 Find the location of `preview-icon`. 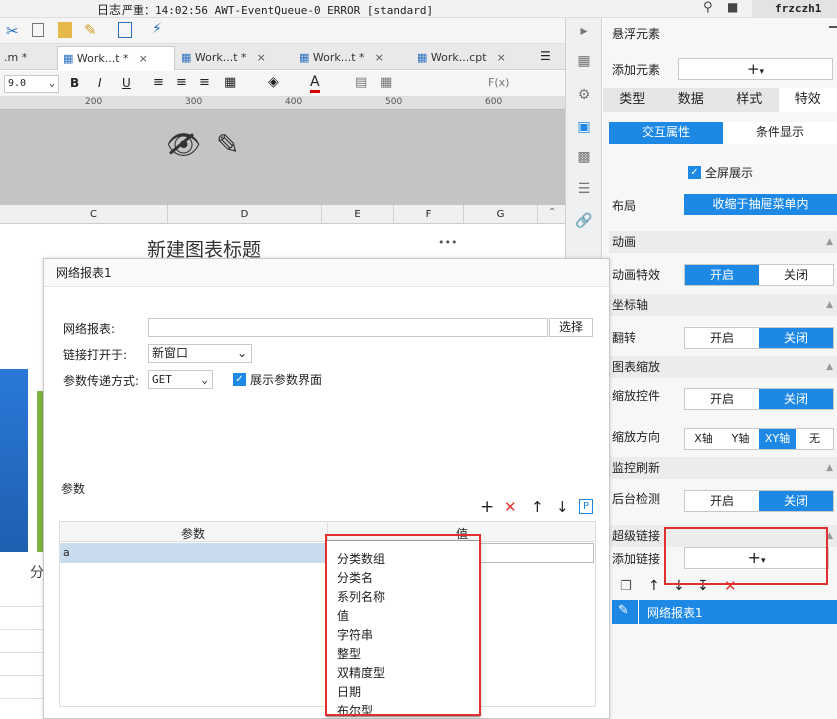

preview-icon is located at coordinates (125, 30).